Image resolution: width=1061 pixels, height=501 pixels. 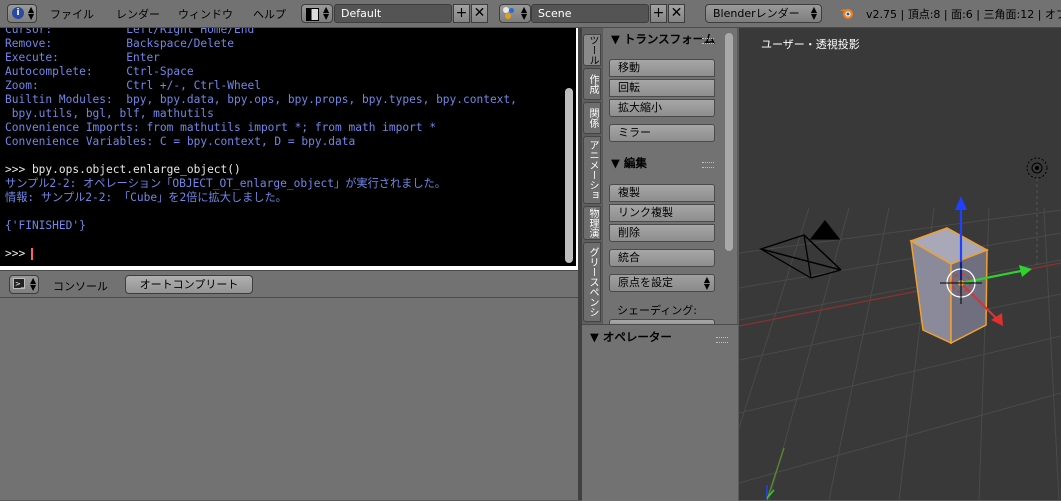 I want to click on render-engine-label: Blenderレンダー, so click(x=756, y=13).